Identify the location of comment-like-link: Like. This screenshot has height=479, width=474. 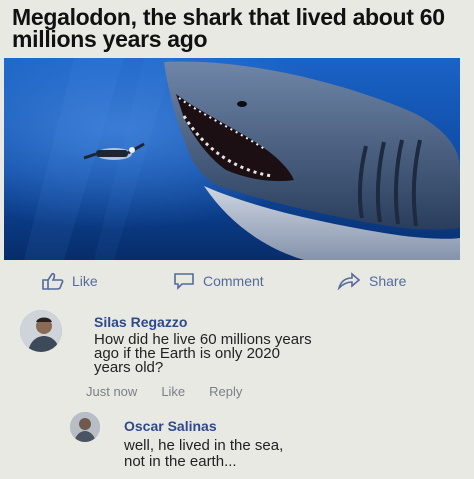
(173, 391).